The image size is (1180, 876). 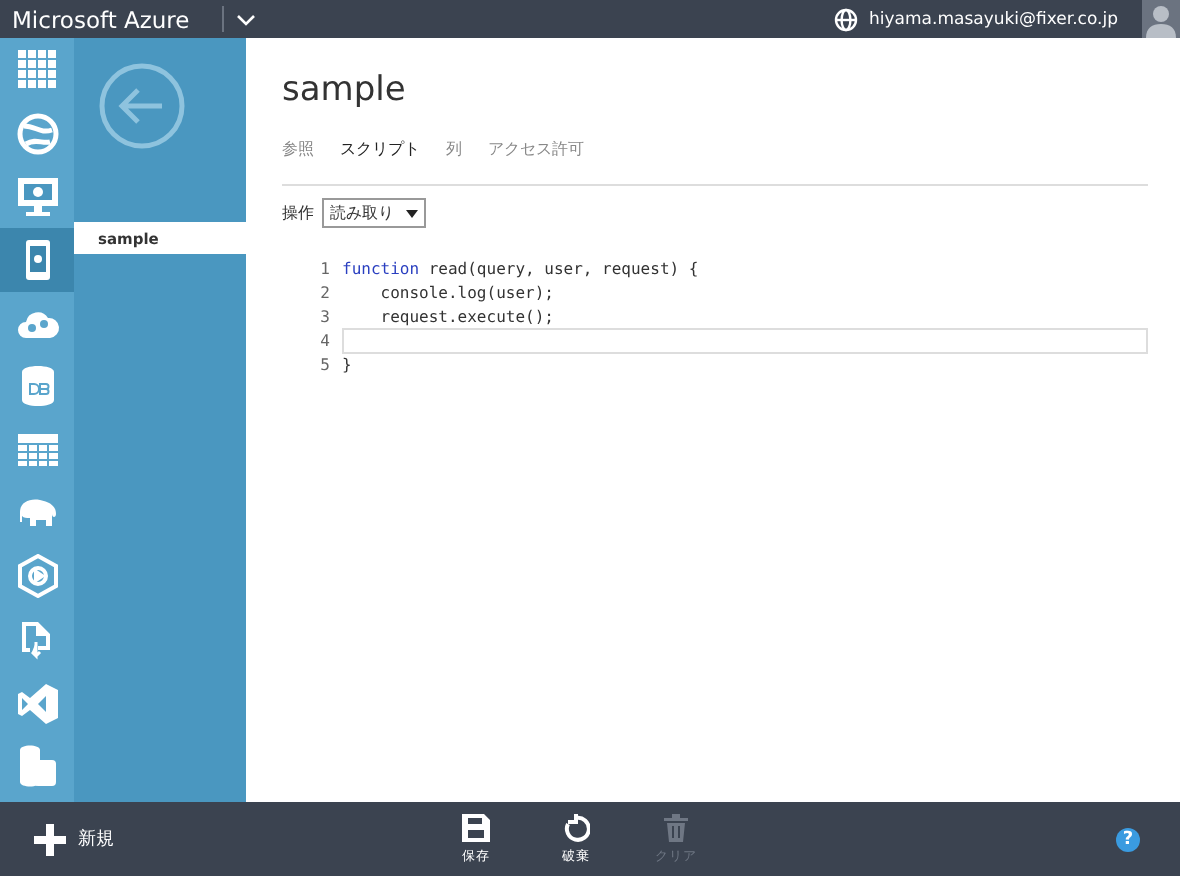 I want to click on media-icon, so click(x=37, y=576).